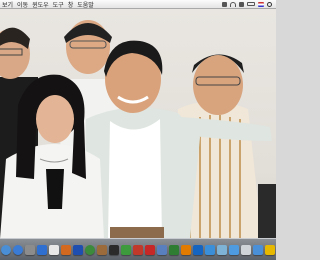 The image size is (320, 260). What do you see at coordinates (42, 249) in the screenshot?
I see `itunes-icon` at bounding box center [42, 249].